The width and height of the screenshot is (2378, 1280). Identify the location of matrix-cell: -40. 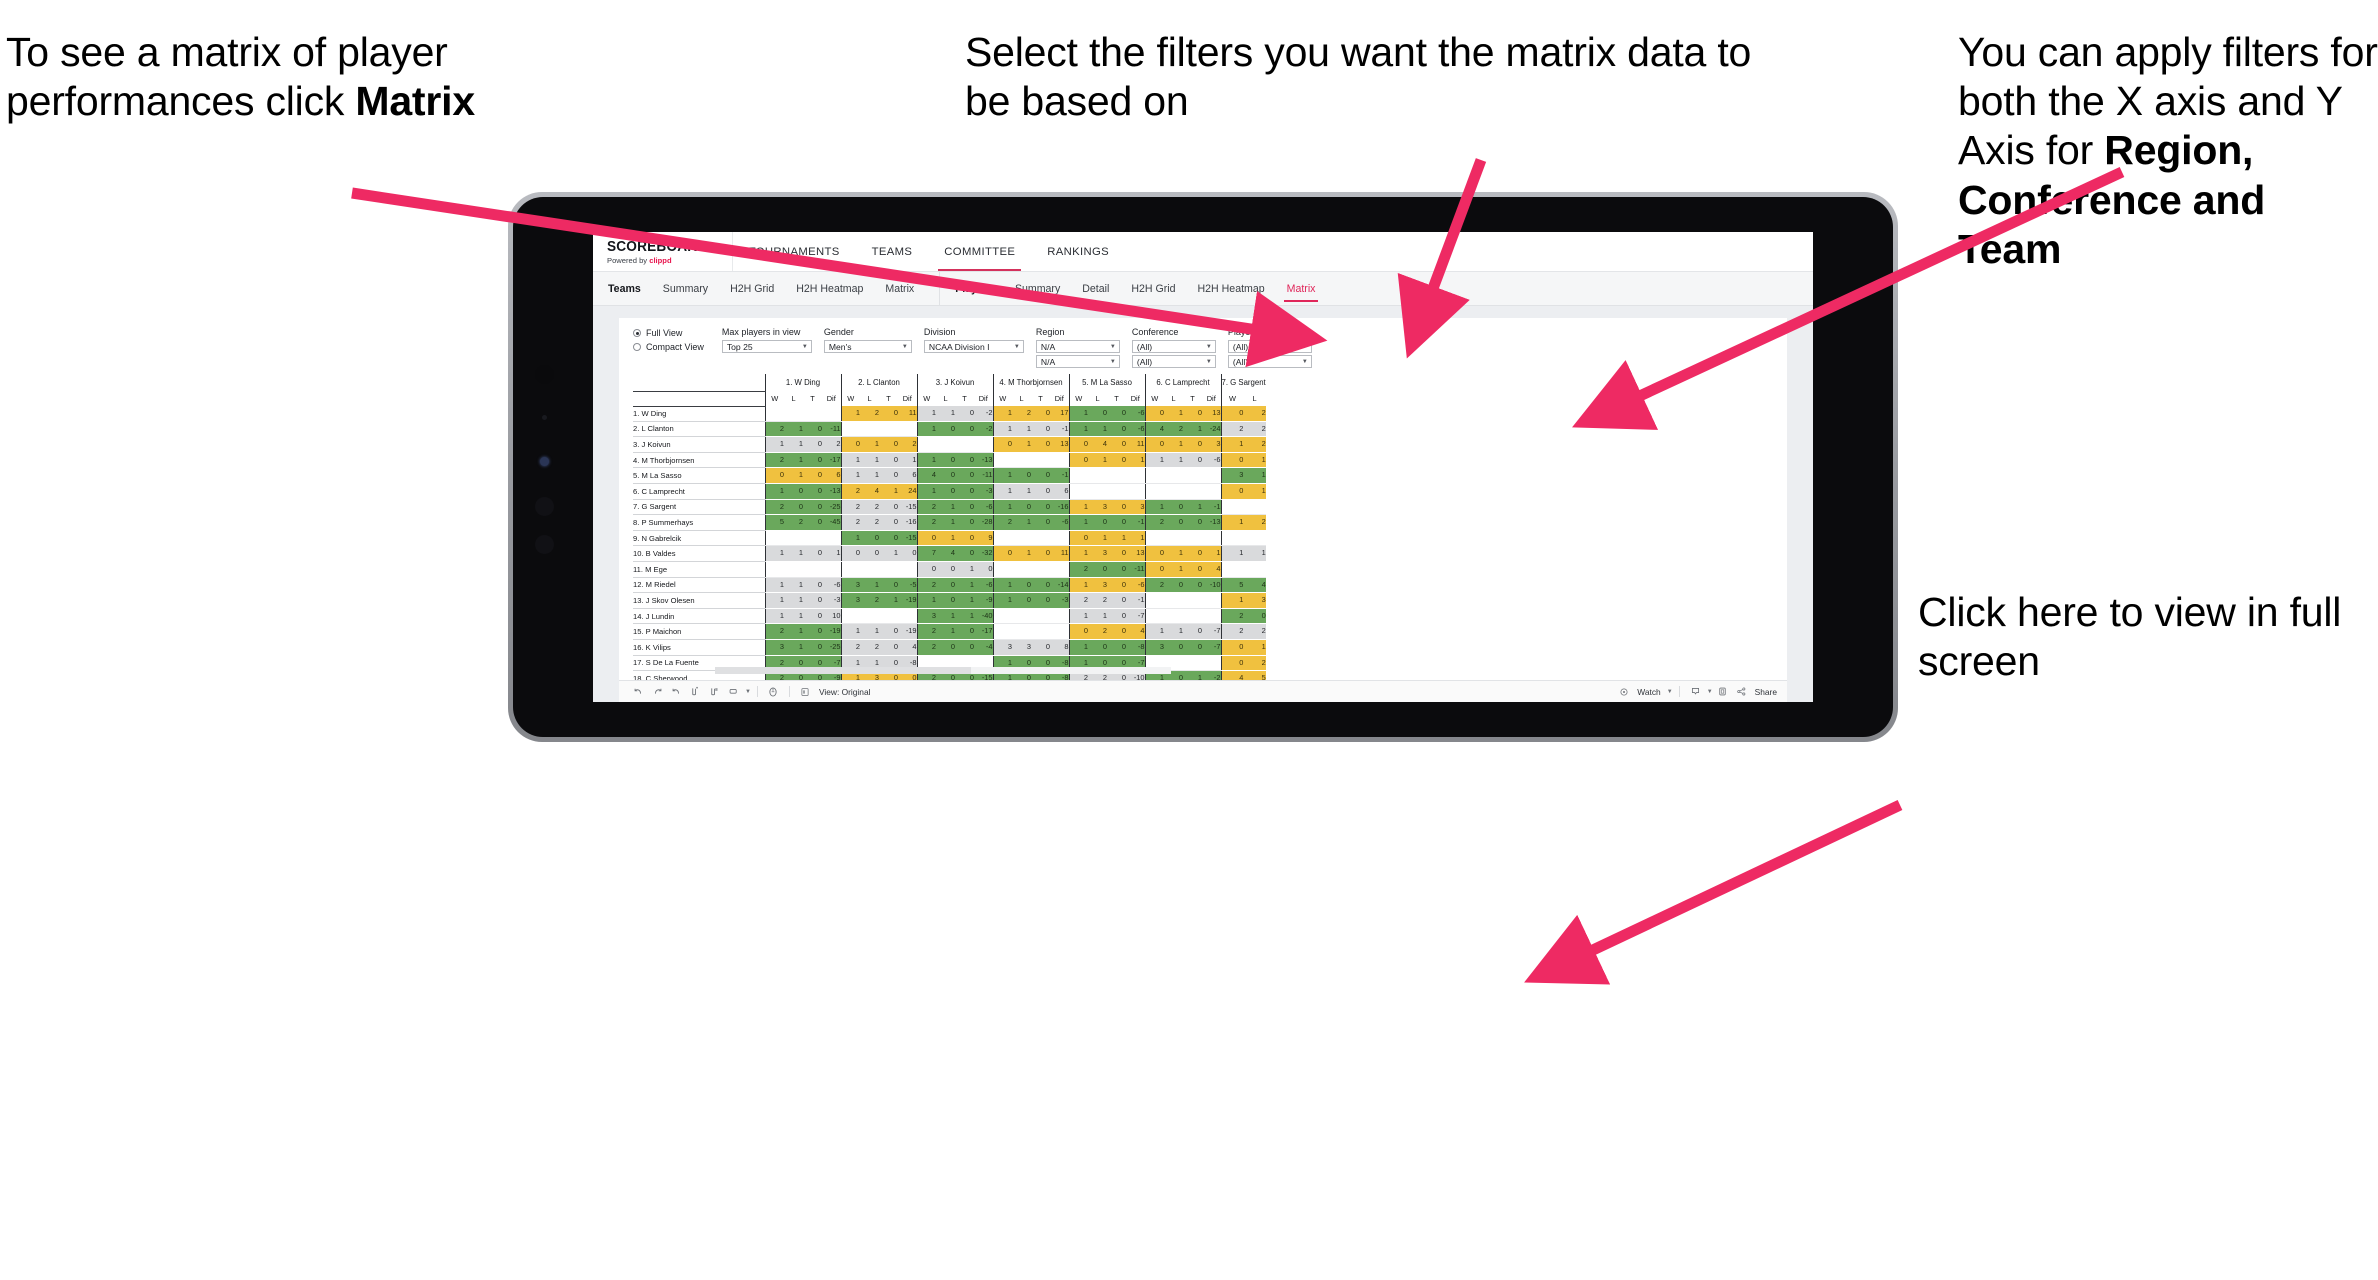
(983, 616).